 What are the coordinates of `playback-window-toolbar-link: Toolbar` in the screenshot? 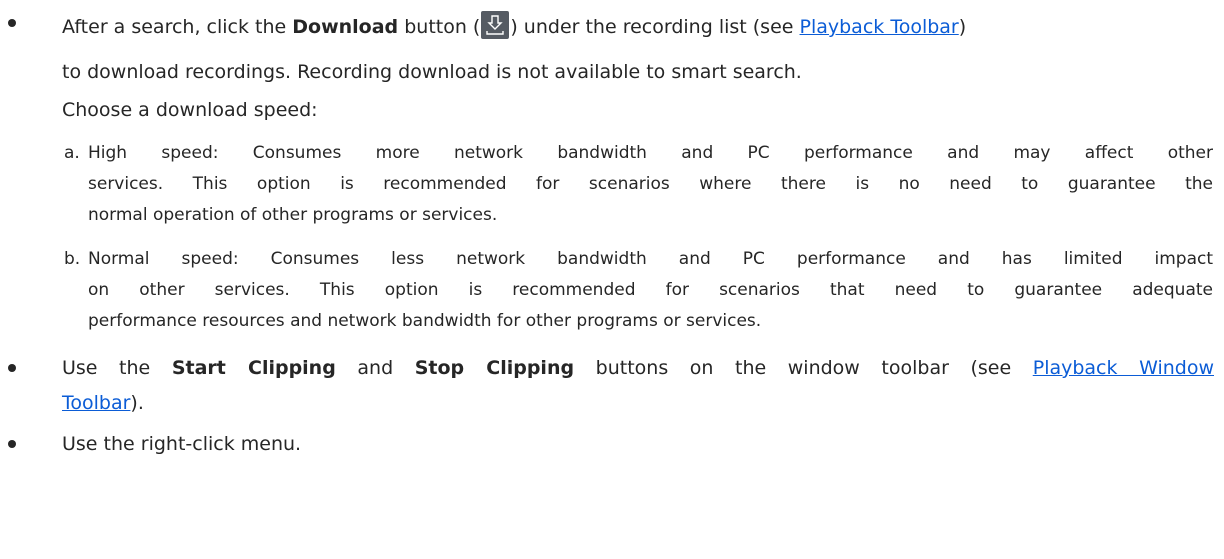 It's located at (96, 403).